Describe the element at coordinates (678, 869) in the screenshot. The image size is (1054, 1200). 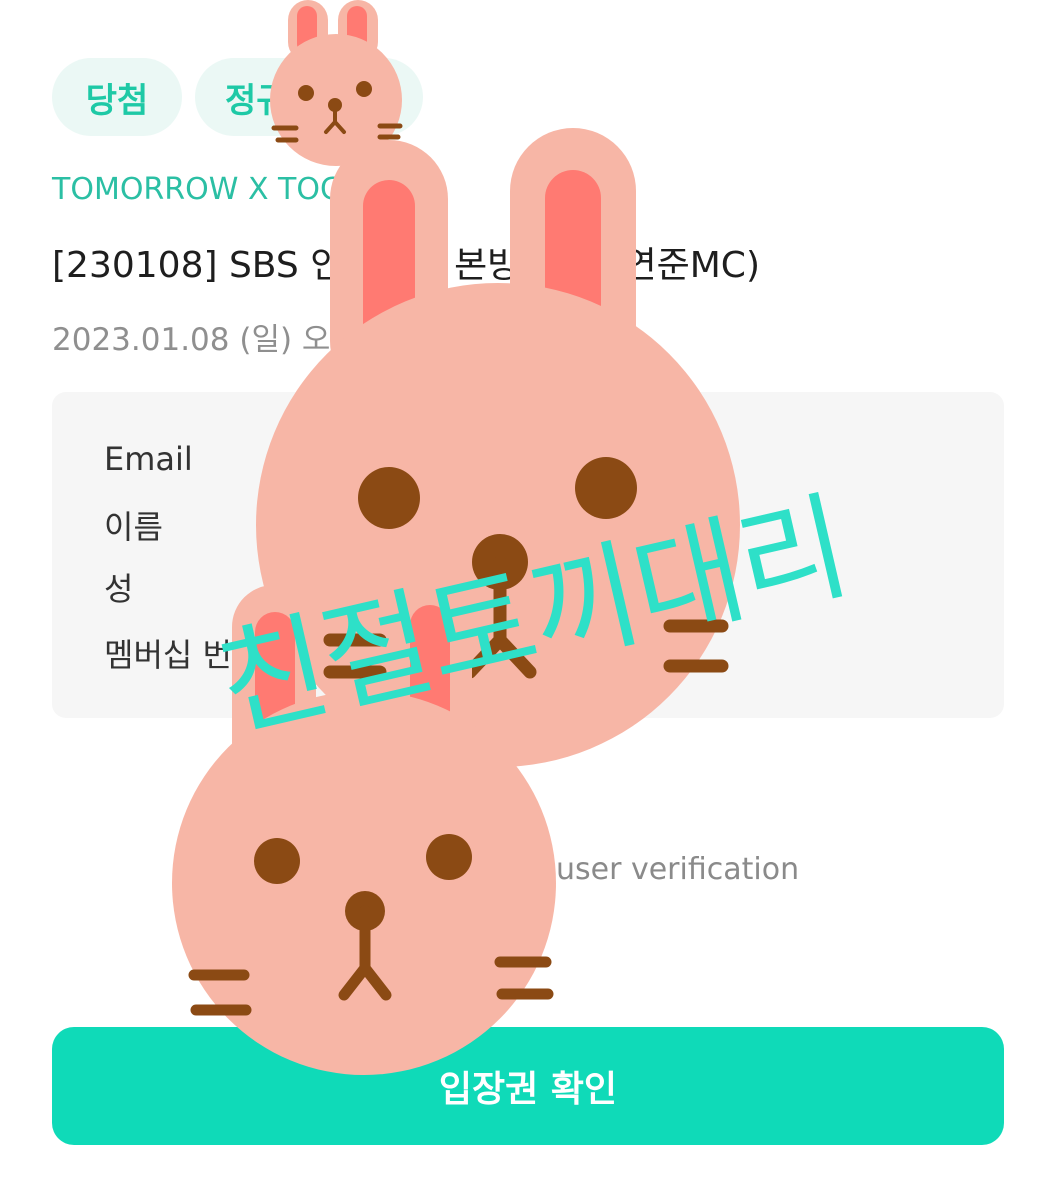
I see `verification-hint: user verification` at that location.